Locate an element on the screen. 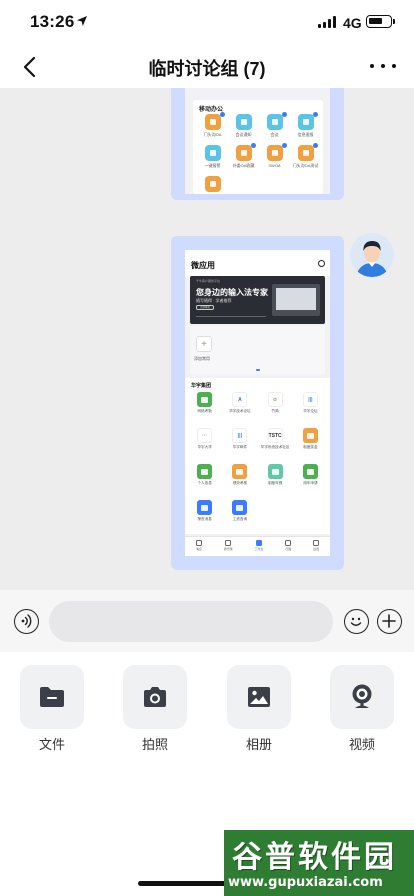 This screenshot has height=896, width=414. banner-subtitle: 随写随得 · 学者推荐 is located at coordinates (214, 300).